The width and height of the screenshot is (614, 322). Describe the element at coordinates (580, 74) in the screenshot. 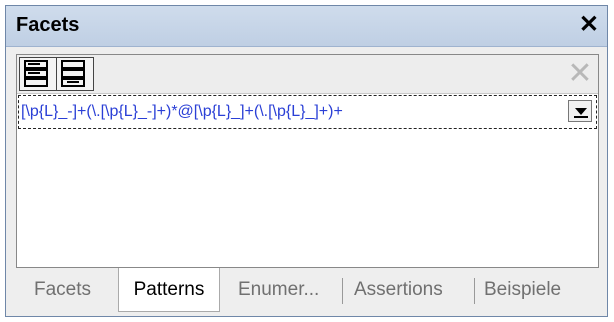

I see `delete-pattern-icon: ✕` at that location.